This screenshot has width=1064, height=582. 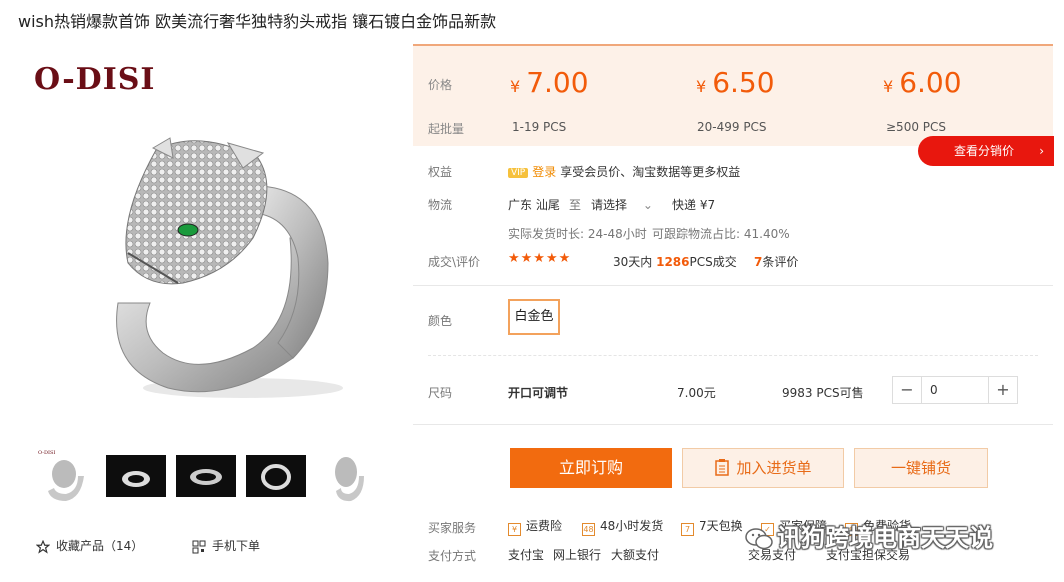 I want to click on favorite-product: 收藏产品（14）, so click(x=89, y=545).